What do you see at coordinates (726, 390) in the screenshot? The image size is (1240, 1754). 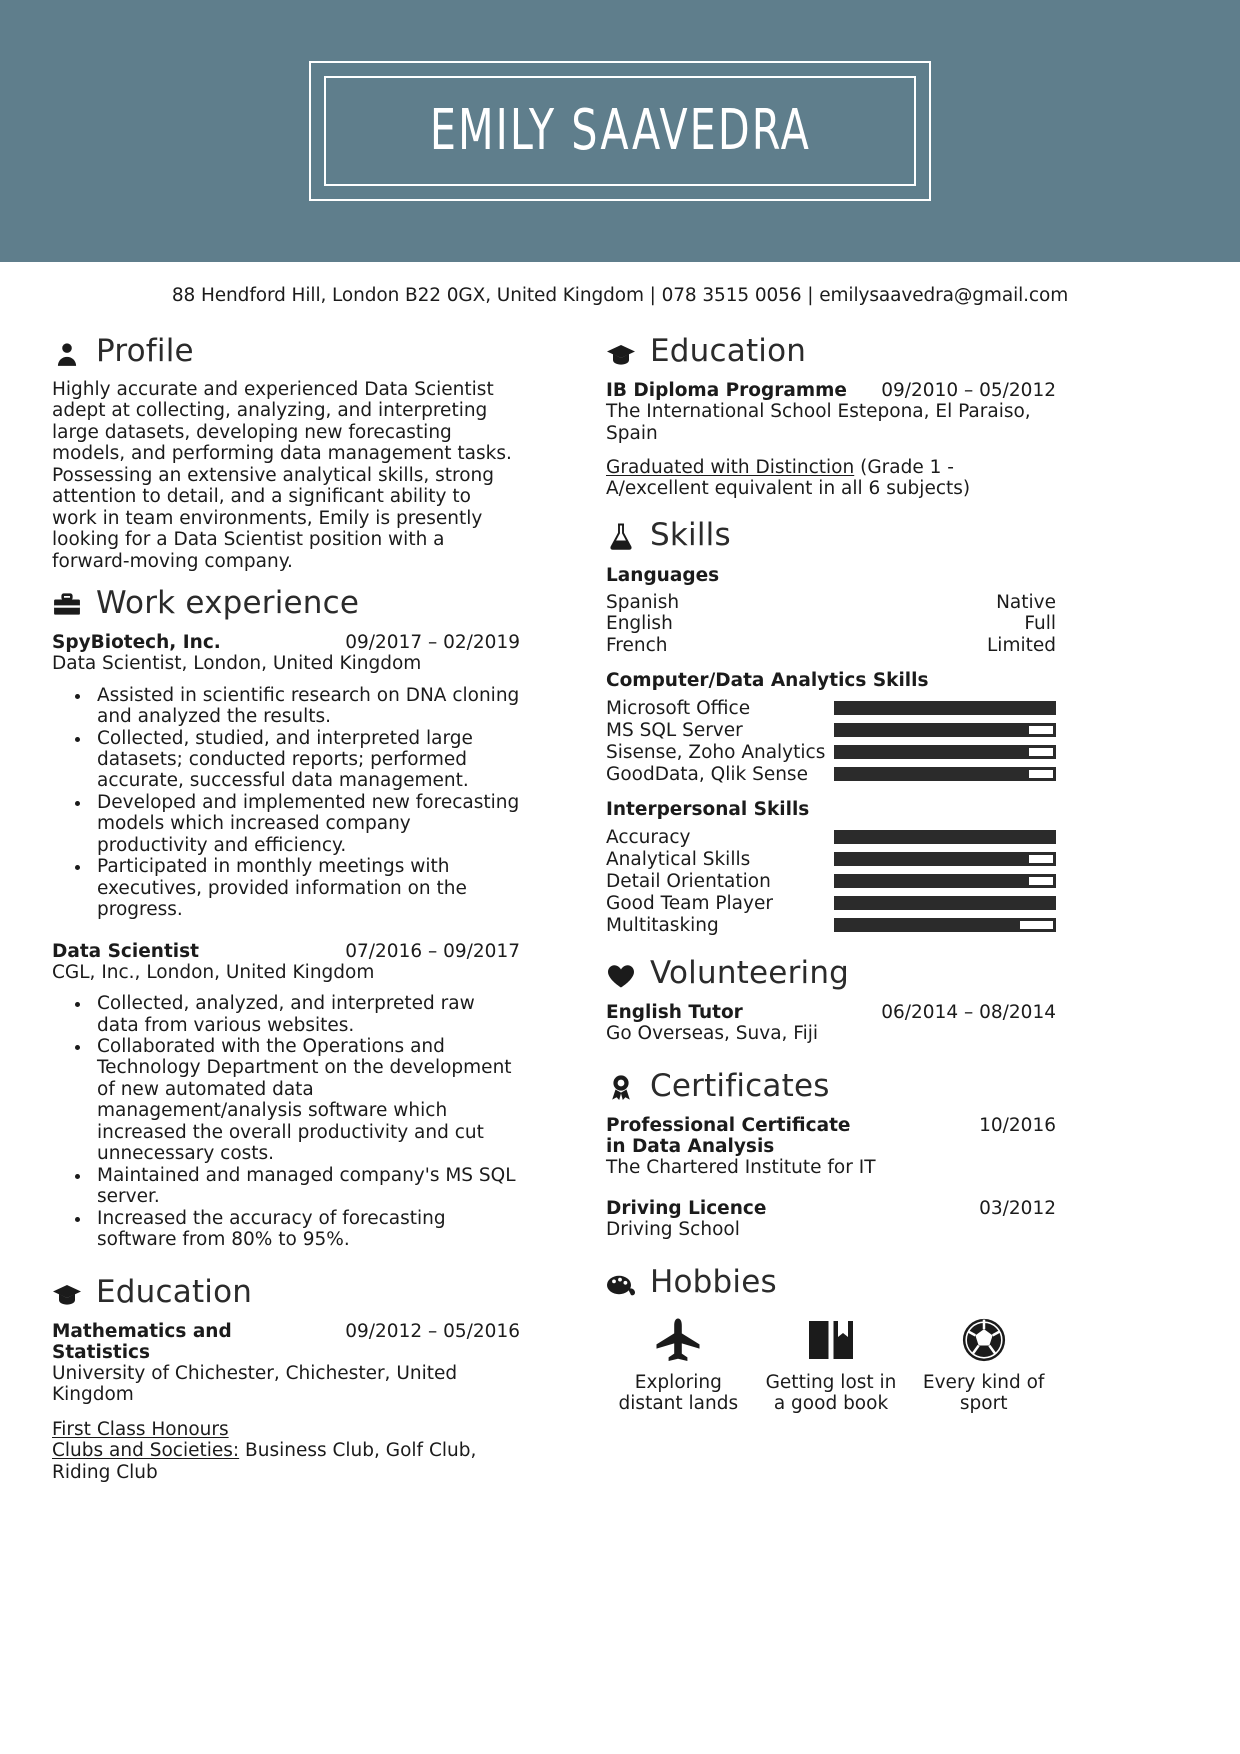 I see `education-degree: IB Diploma Programme` at bounding box center [726, 390].